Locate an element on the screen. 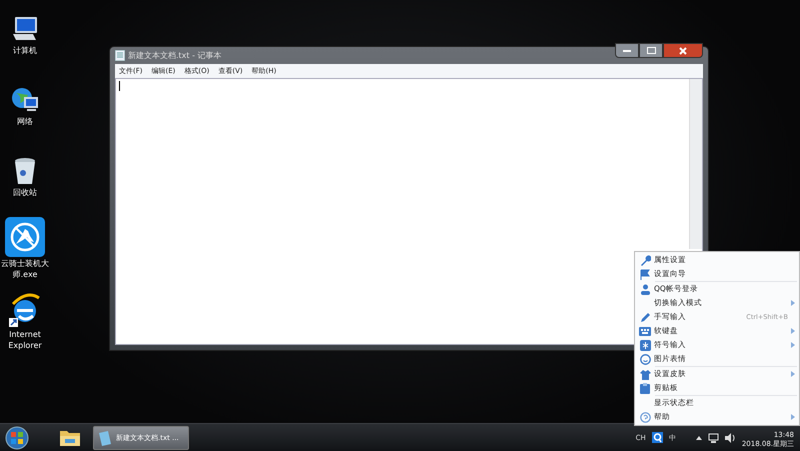  maximize-button is located at coordinates (651, 50).